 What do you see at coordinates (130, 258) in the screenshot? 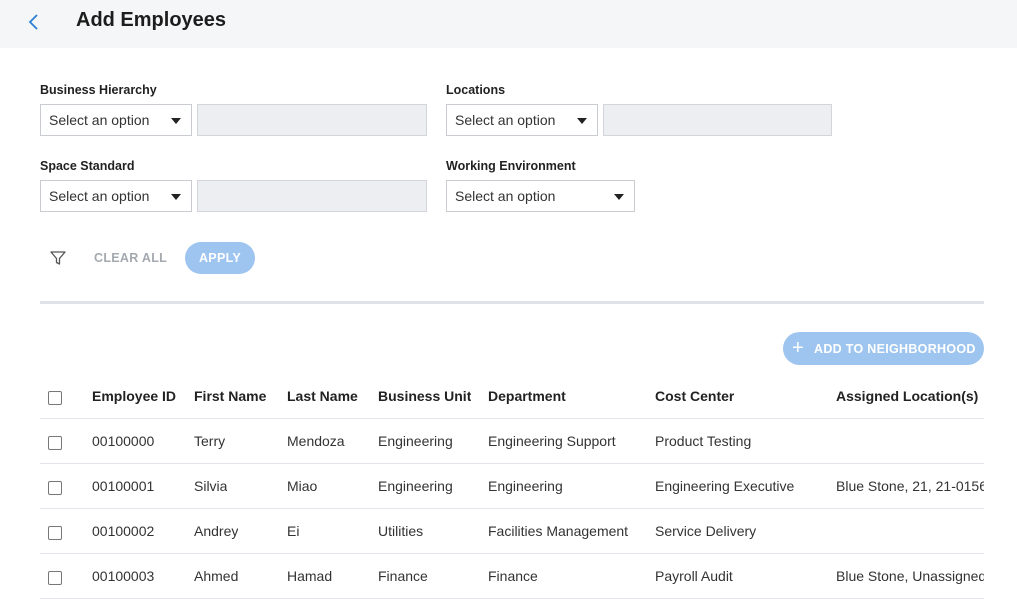
I see `clear-all-button: CLEAR ALL` at bounding box center [130, 258].